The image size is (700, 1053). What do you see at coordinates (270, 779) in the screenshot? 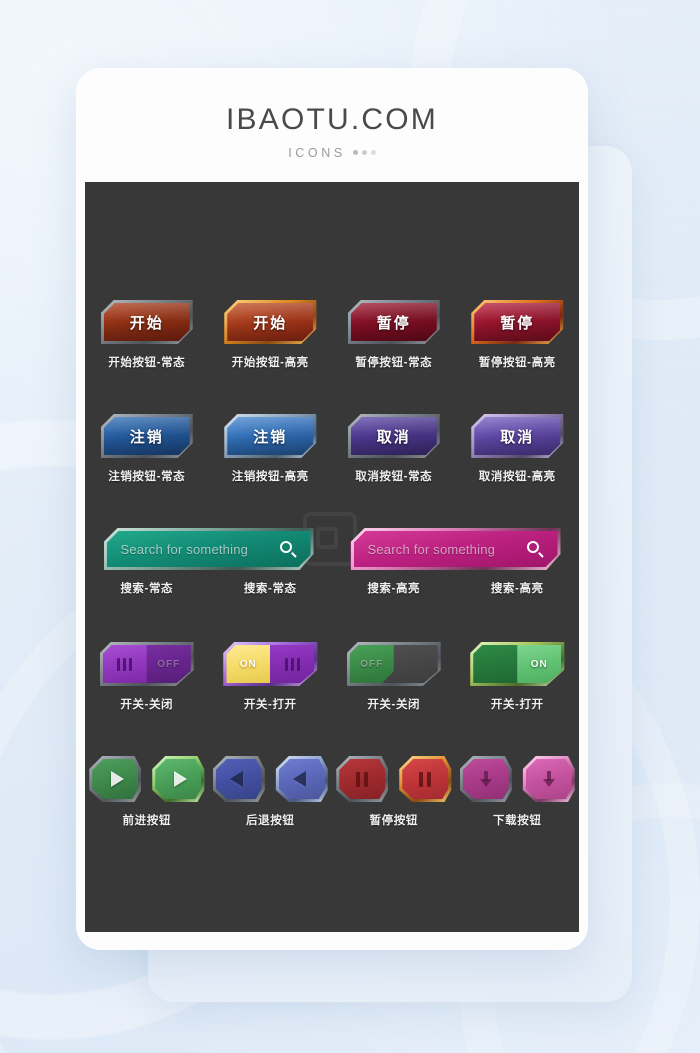
I see `back-button-pair` at bounding box center [270, 779].